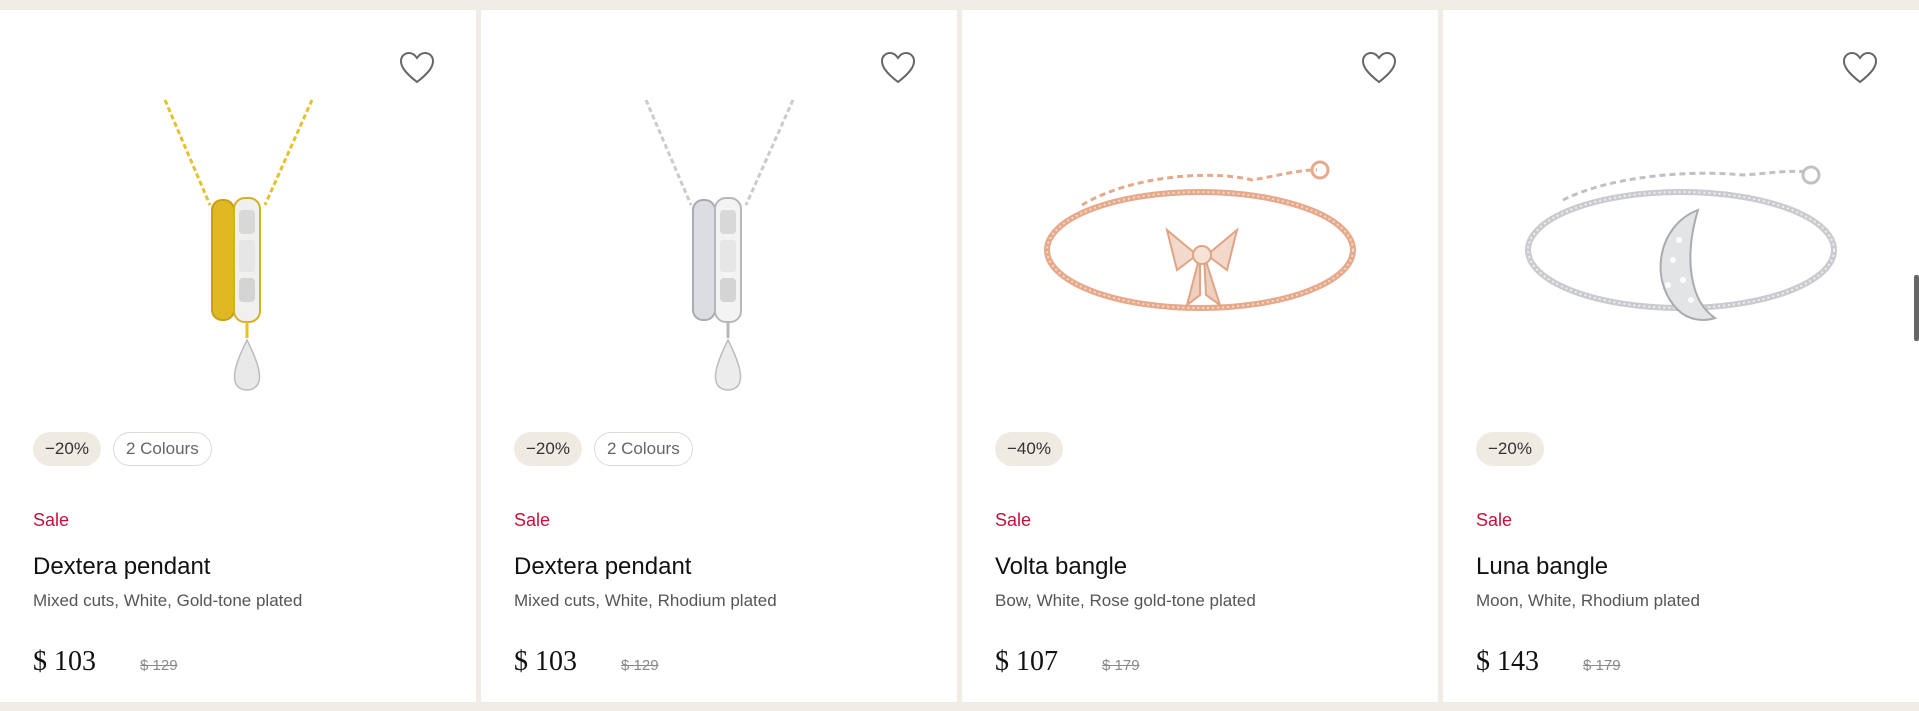  What do you see at coordinates (1026, 661) in the screenshot?
I see `current-price: $ 107` at bounding box center [1026, 661].